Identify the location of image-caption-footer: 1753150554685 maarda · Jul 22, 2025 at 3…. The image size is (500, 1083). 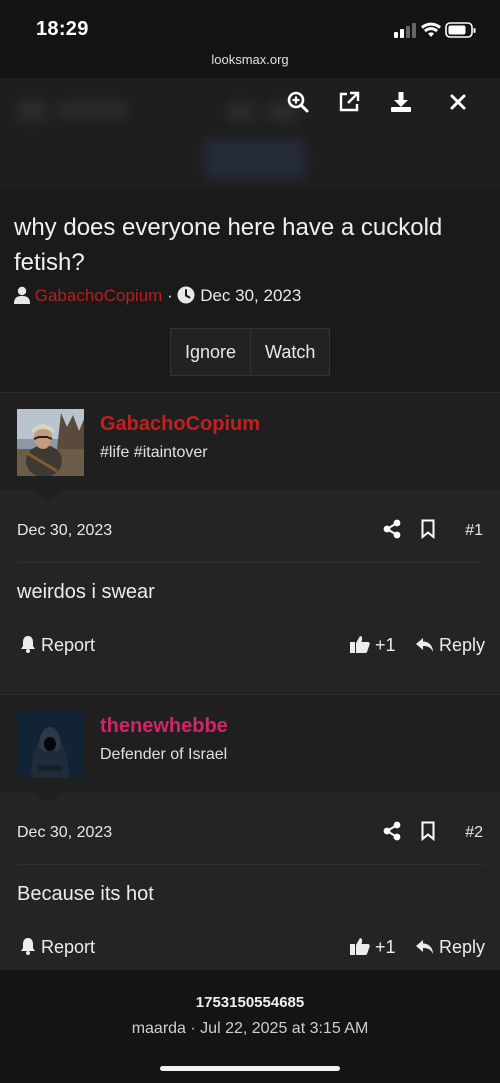
(250, 1026).